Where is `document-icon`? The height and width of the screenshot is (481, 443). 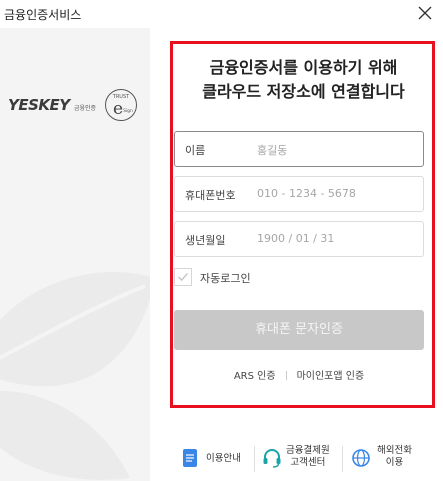 document-icon is located at coordinates (190, 458).